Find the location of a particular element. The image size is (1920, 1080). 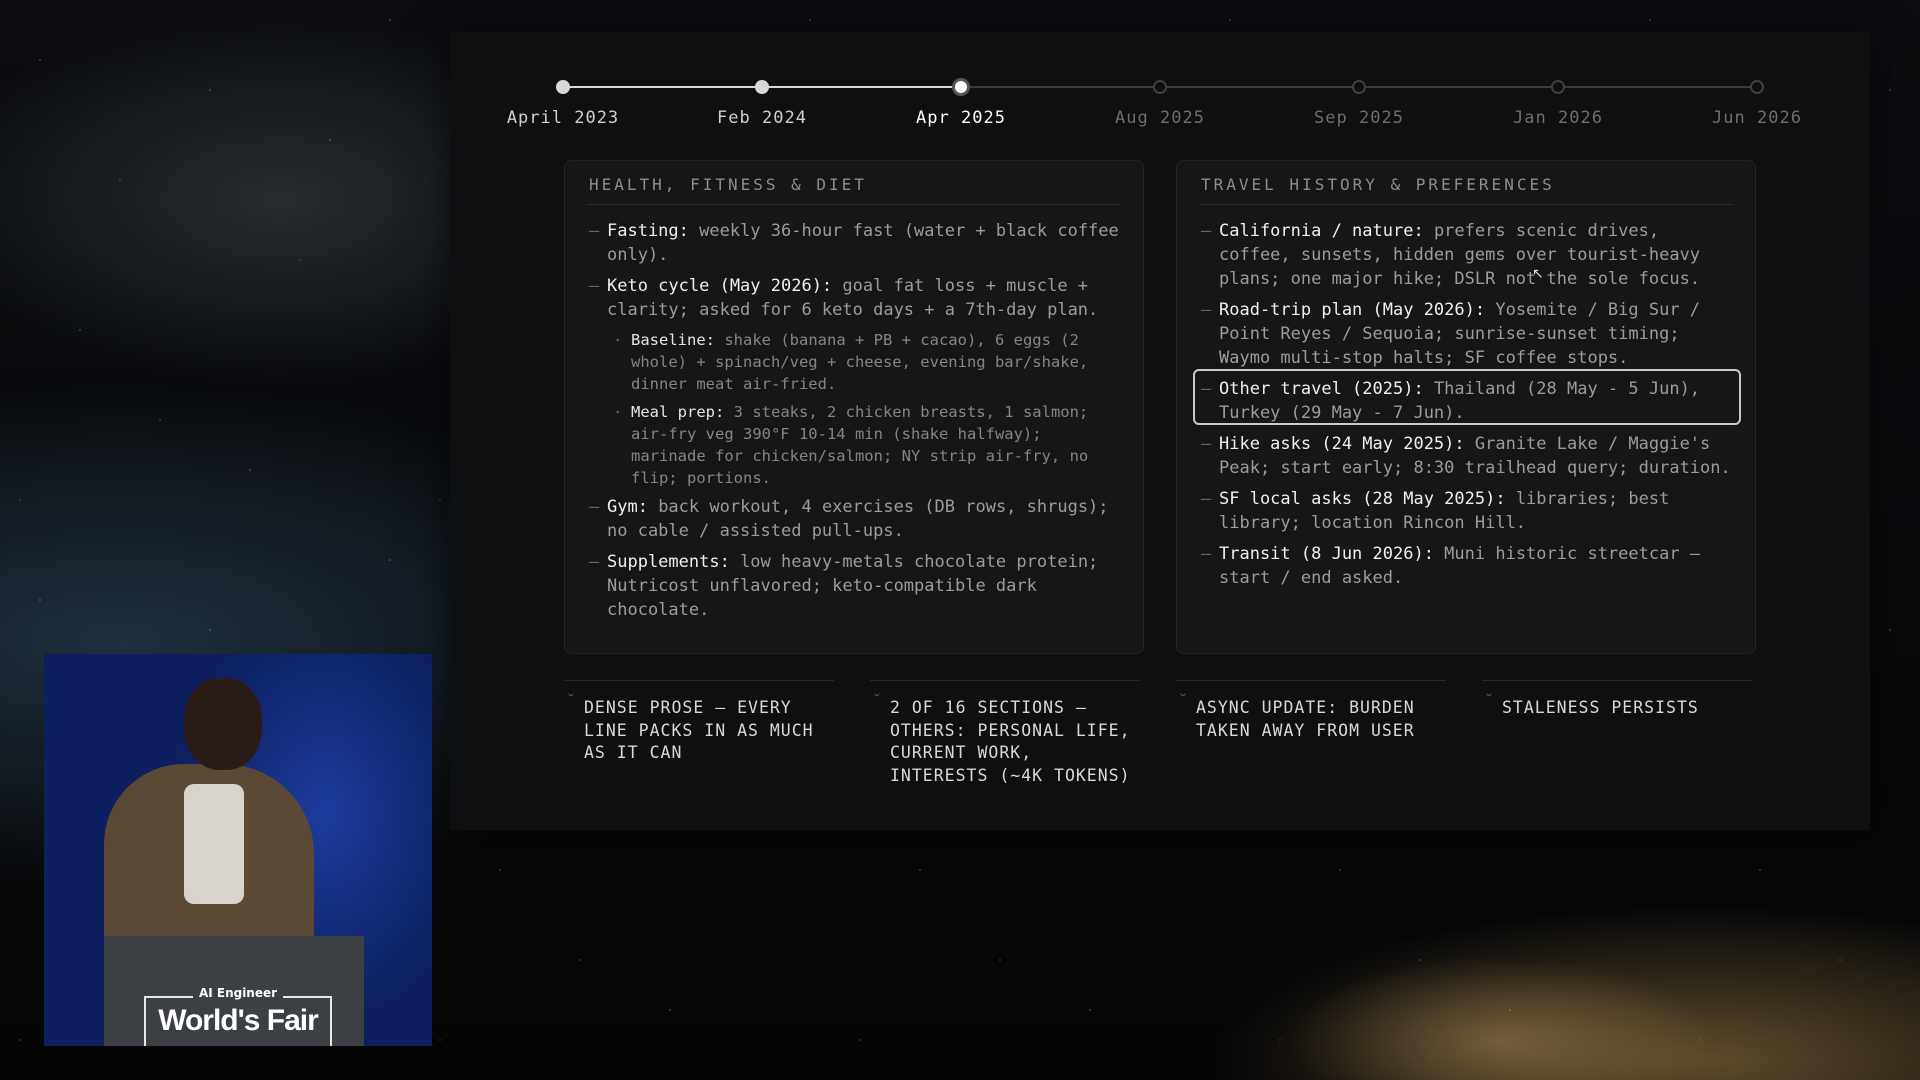

item-key: Gym: is located at coordinates (627, 507).